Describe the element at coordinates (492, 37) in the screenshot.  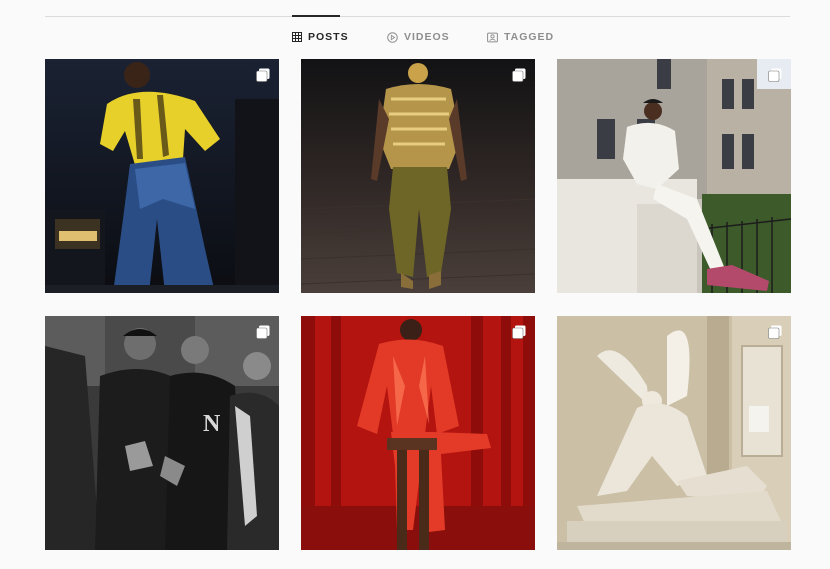
I see `tag-portrait-icon` at that location.